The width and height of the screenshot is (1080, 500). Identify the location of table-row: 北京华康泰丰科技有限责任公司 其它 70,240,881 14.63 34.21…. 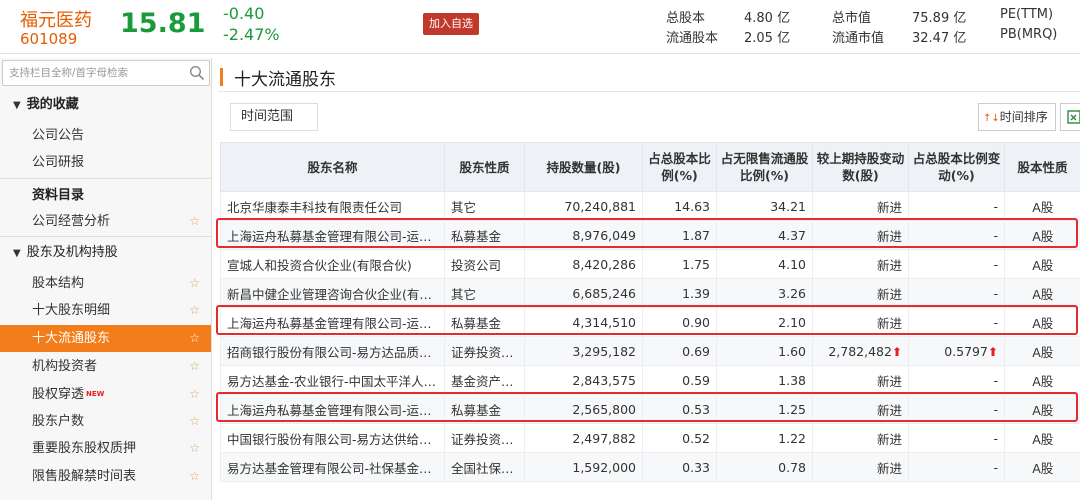
(650, 206).